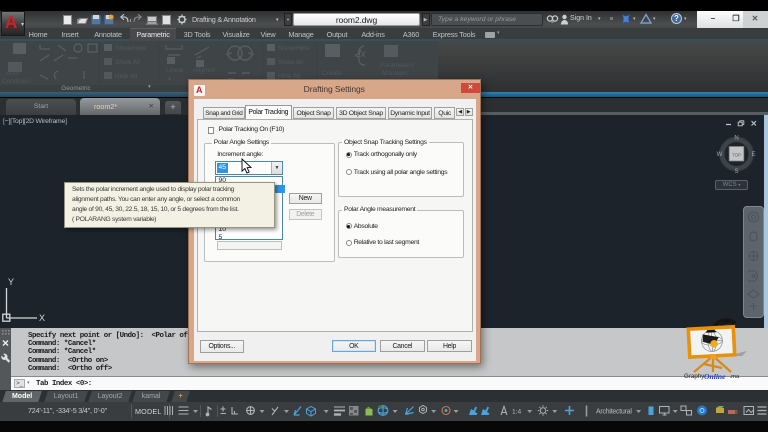  Describe the element at coordinates (736, 171) in the screenshot. I see `svg-text: S` at that location.